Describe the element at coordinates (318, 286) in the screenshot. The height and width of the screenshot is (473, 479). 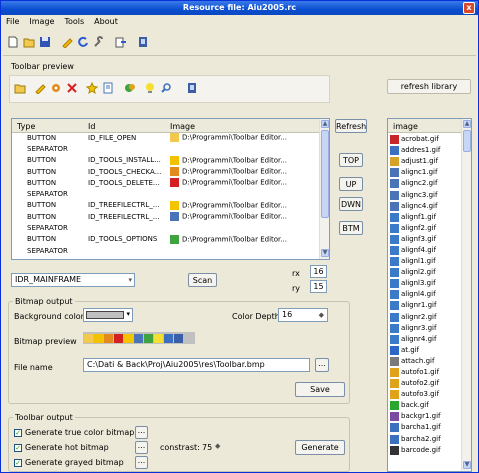
I see `ry-field: 15` at that location.